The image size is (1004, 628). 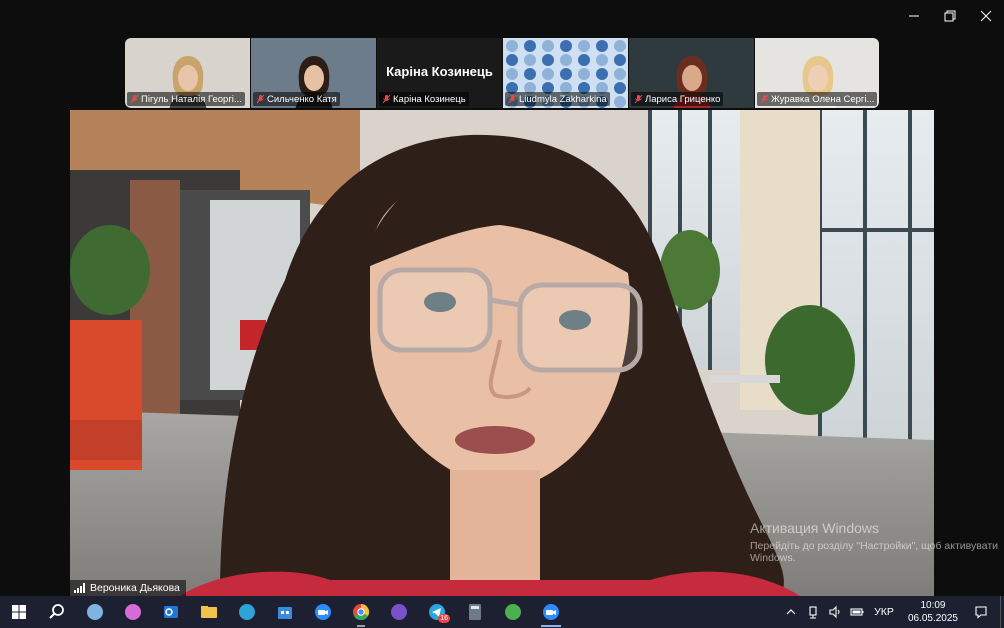 I want to click on taskbar-copilot-button, so click(x=133, y=612).